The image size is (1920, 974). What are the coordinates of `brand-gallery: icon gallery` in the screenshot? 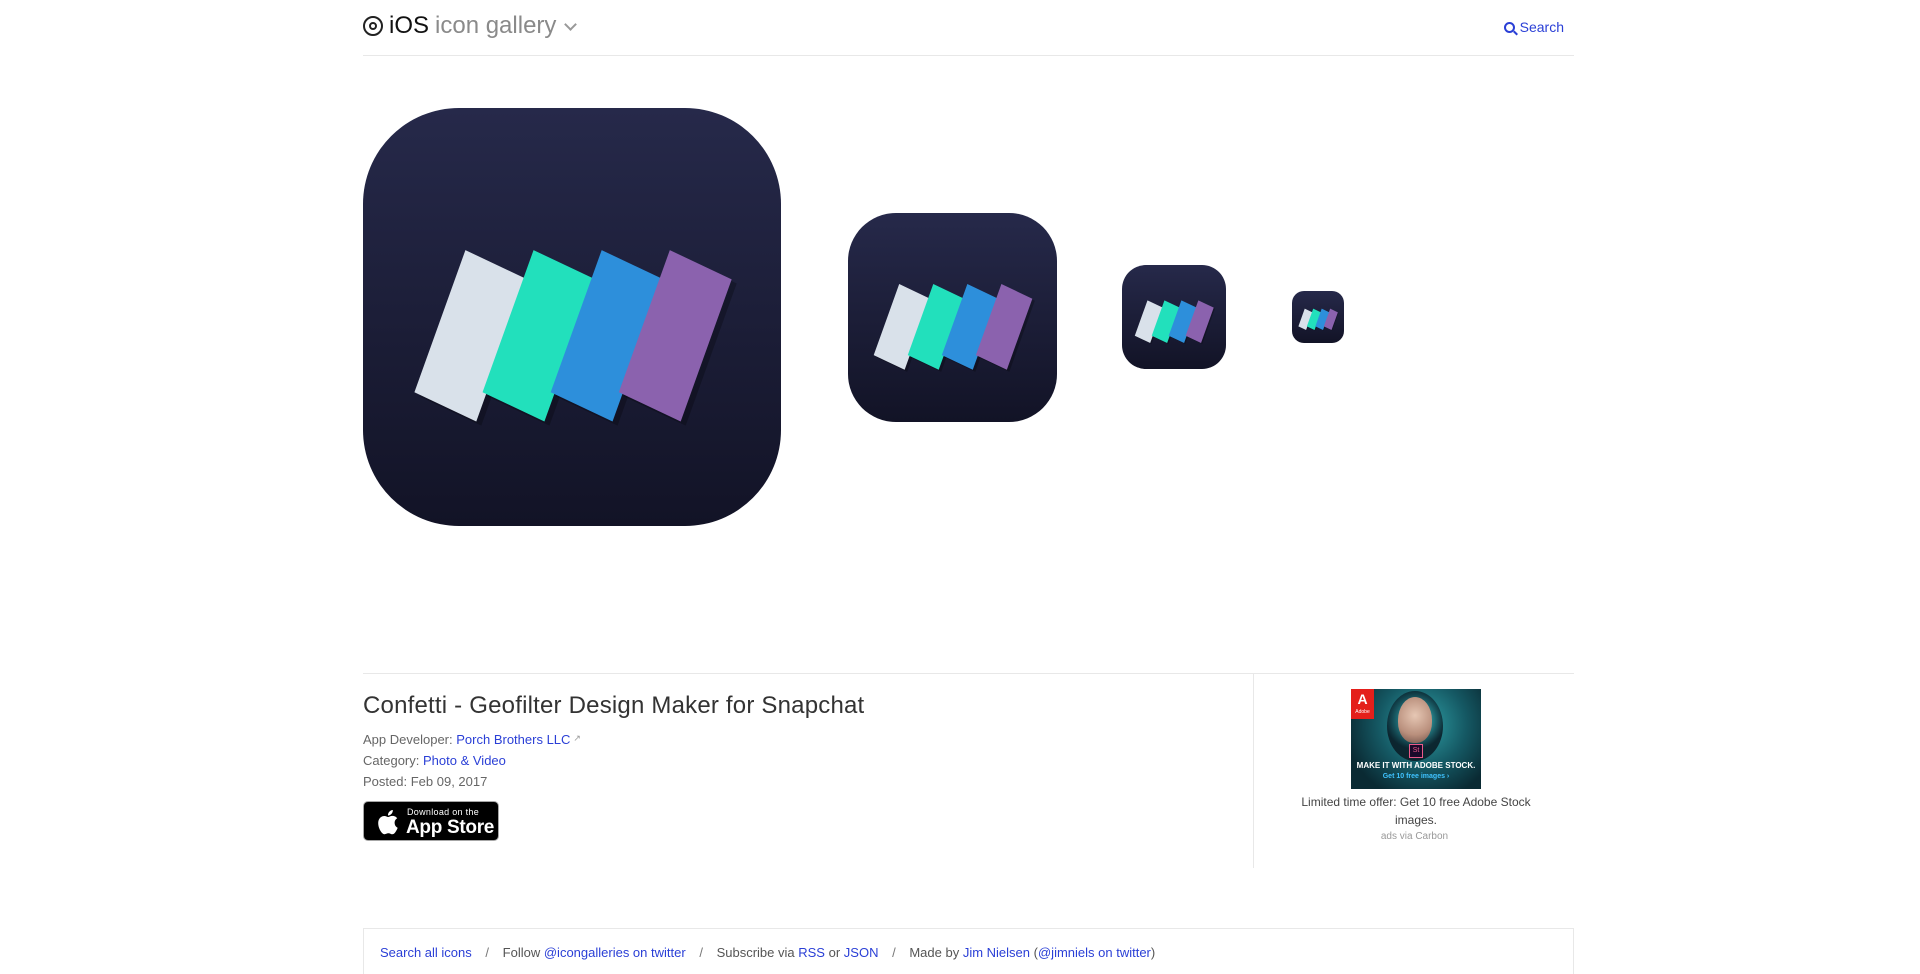 It's located at (496, 25).